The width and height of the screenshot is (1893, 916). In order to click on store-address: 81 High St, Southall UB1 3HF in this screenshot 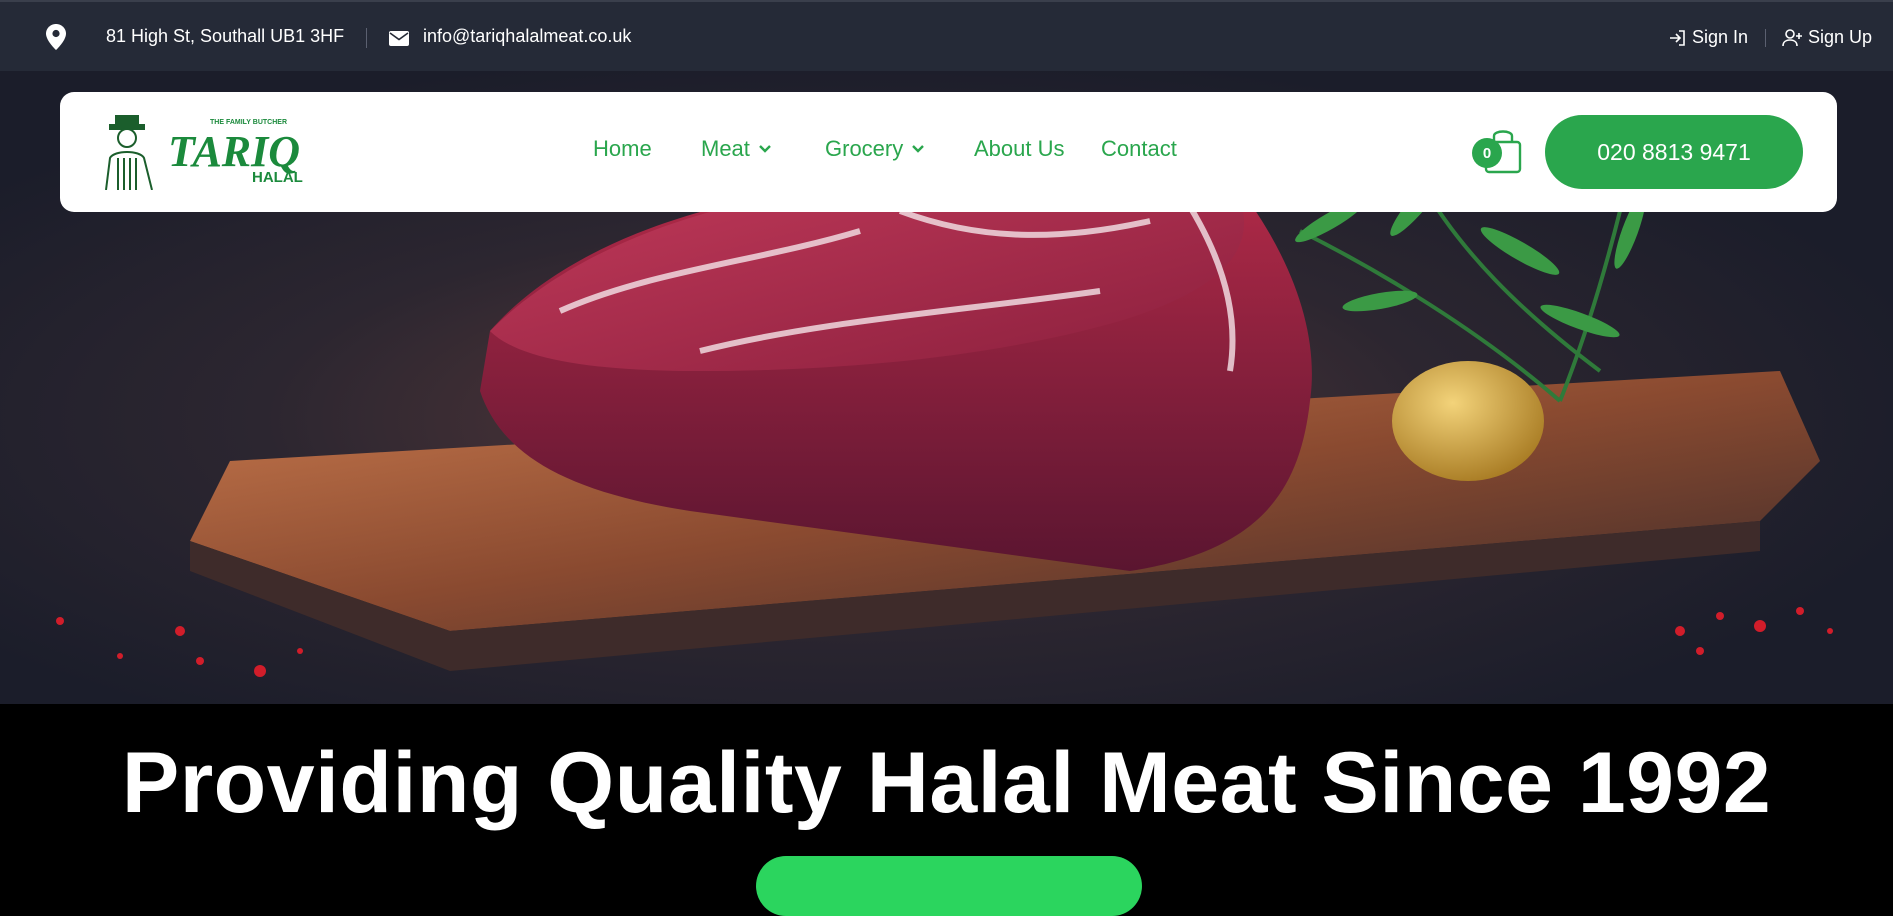, I will do `click(225, 36)`.